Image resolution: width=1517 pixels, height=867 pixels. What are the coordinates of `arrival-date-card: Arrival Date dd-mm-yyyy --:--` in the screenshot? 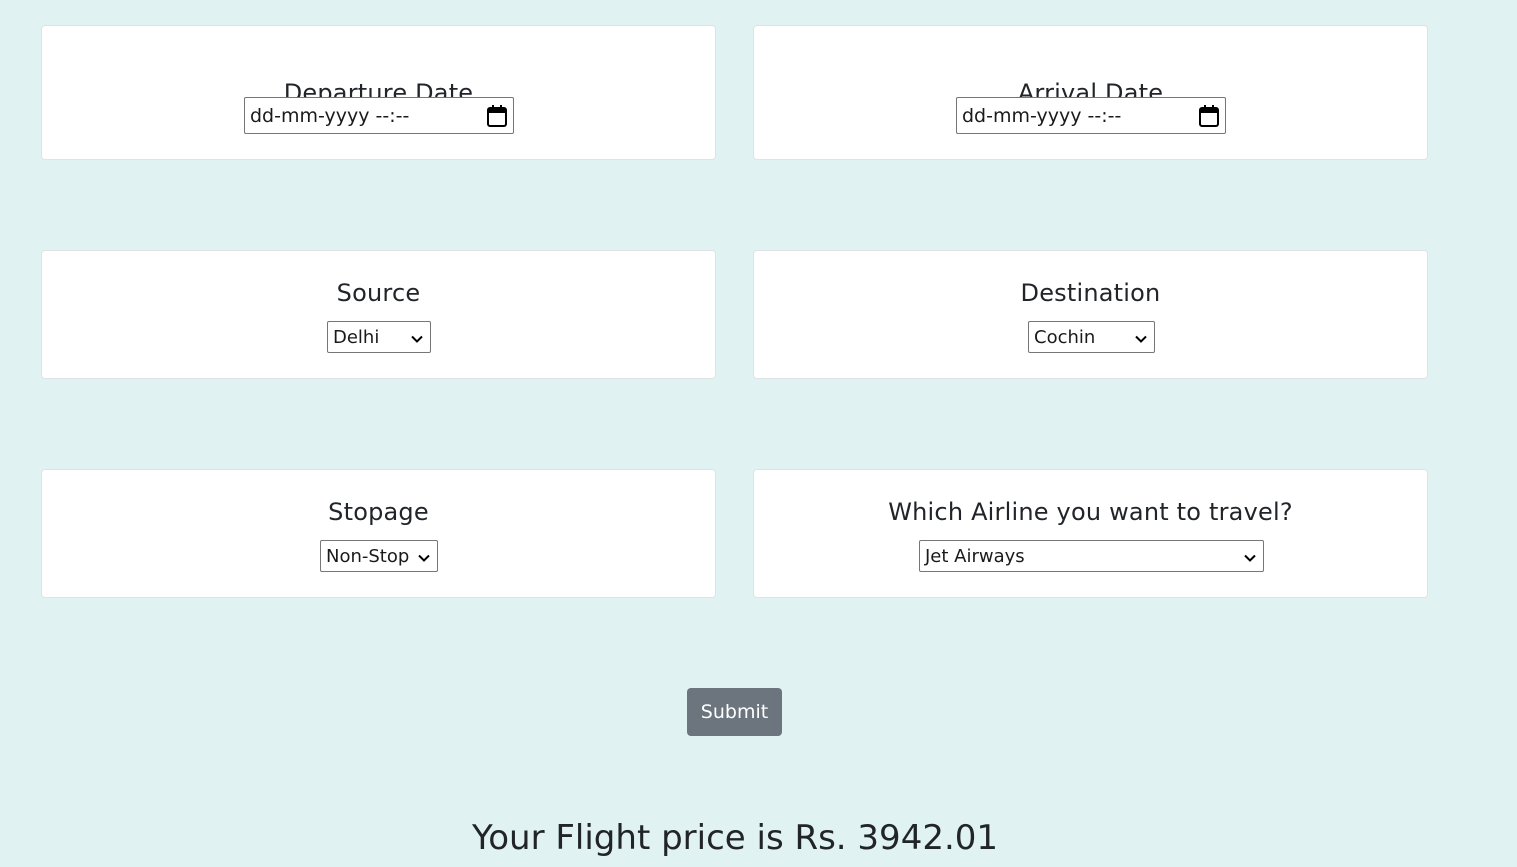 It's located at (1090, 92).